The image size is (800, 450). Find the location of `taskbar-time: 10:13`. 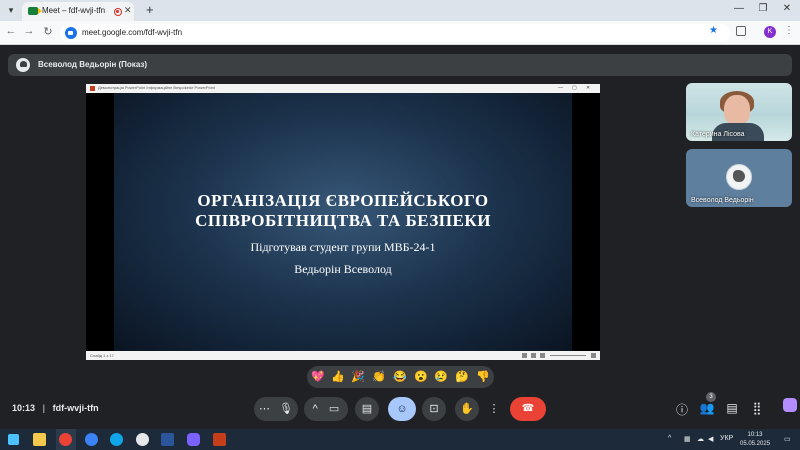

taskbar-time: 10:13 is located at coordinates (755, 435).